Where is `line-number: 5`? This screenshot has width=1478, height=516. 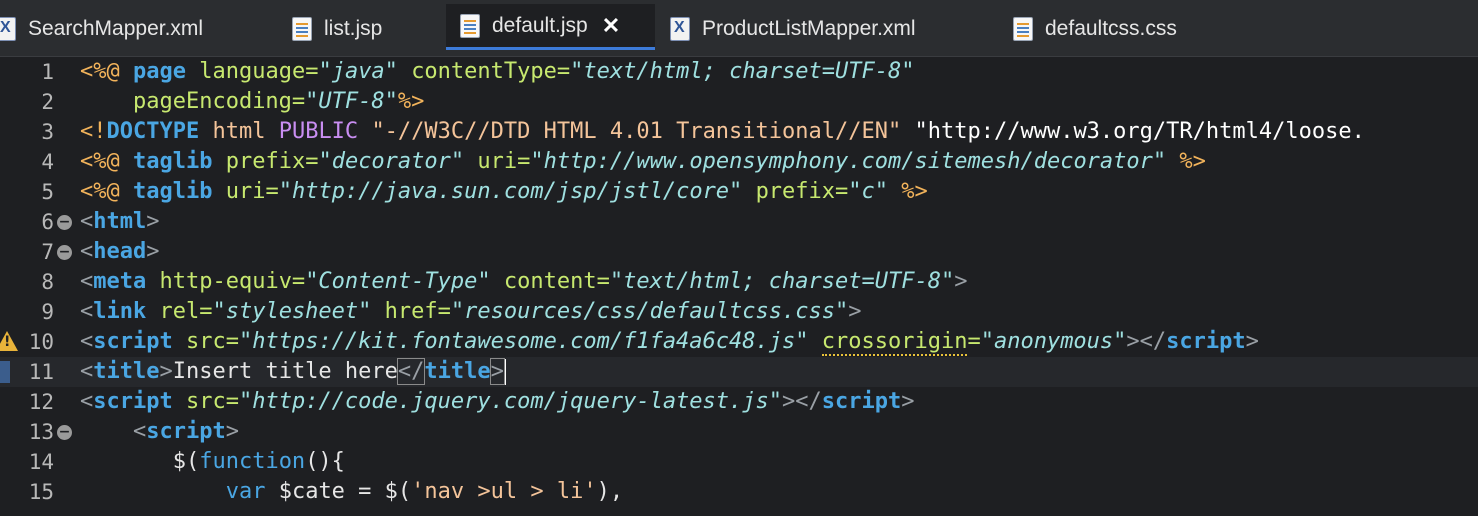 line-number: 5 is located at coordinates (47, 192).